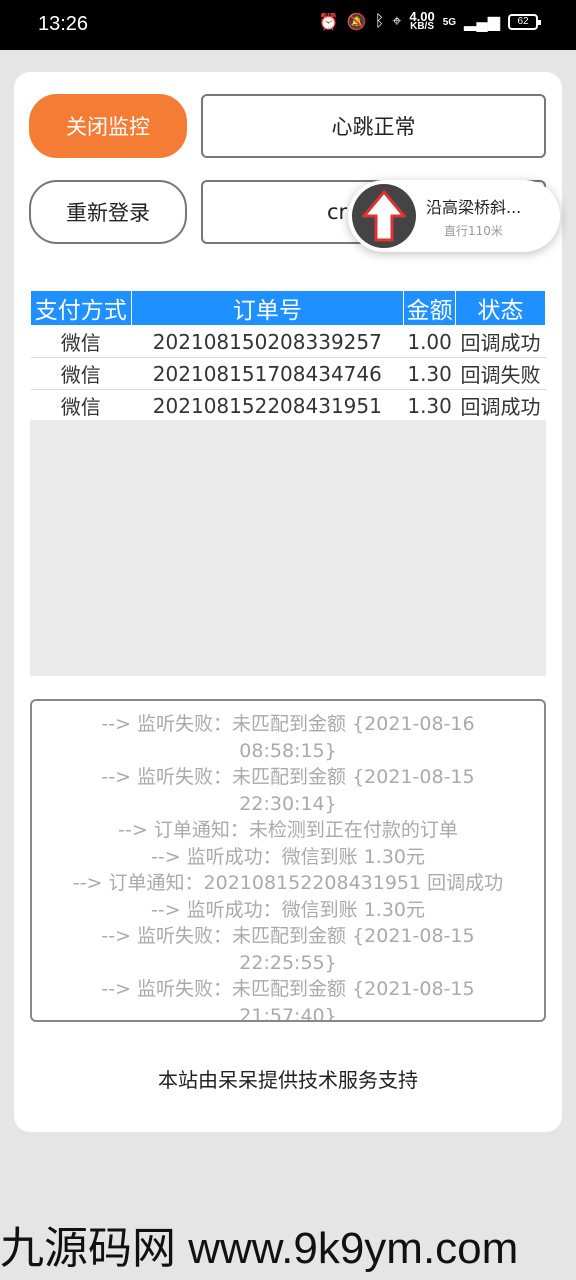  I want to click on battery-icon: 62, so click(524, 22).